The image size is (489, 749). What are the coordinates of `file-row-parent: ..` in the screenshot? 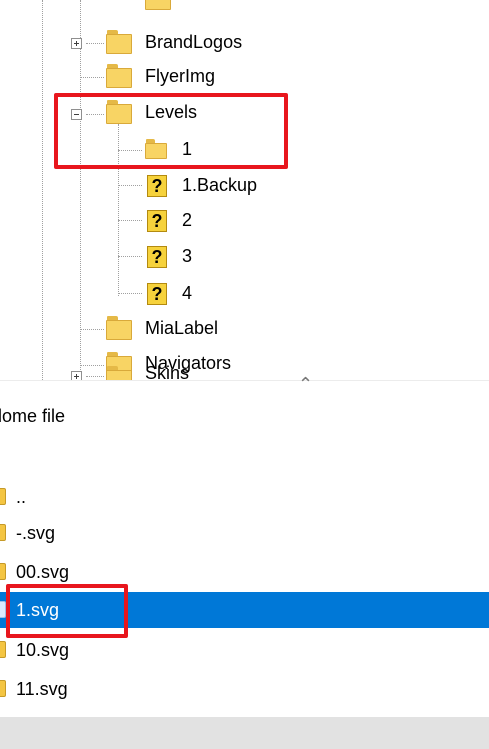 It's located at (244, 497).